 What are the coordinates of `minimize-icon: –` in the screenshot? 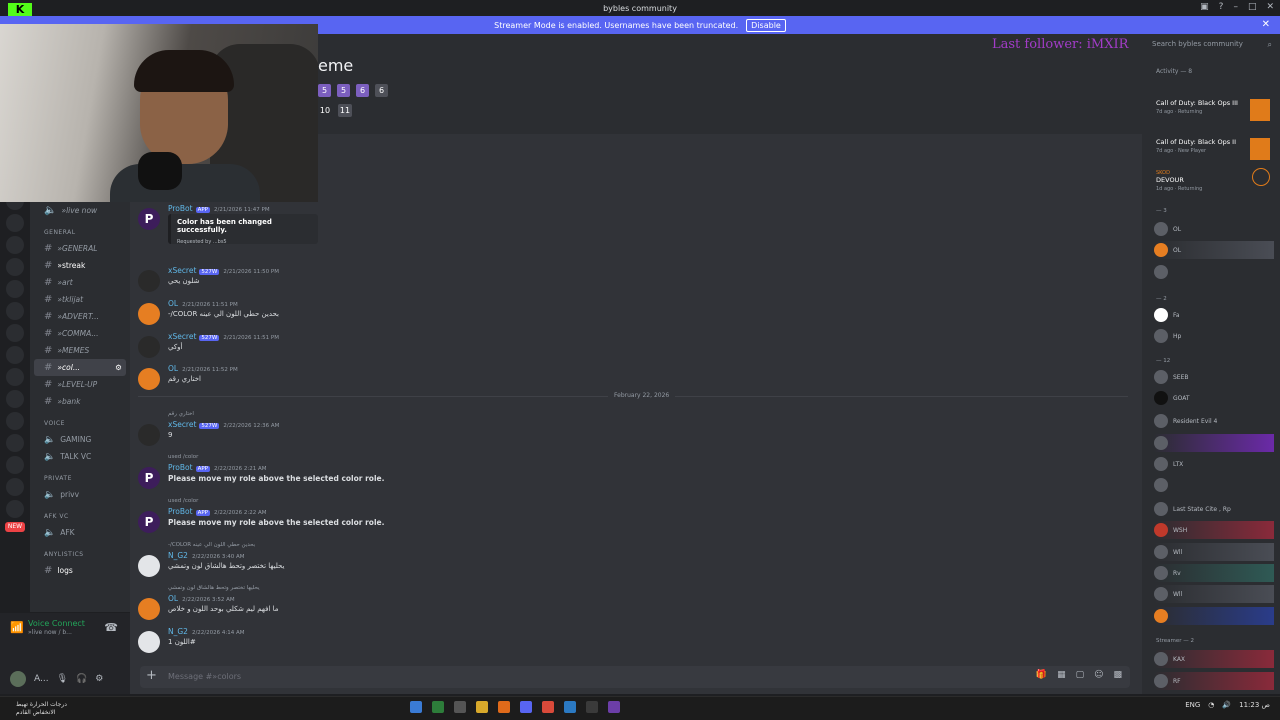 It's located at (1235, 7).